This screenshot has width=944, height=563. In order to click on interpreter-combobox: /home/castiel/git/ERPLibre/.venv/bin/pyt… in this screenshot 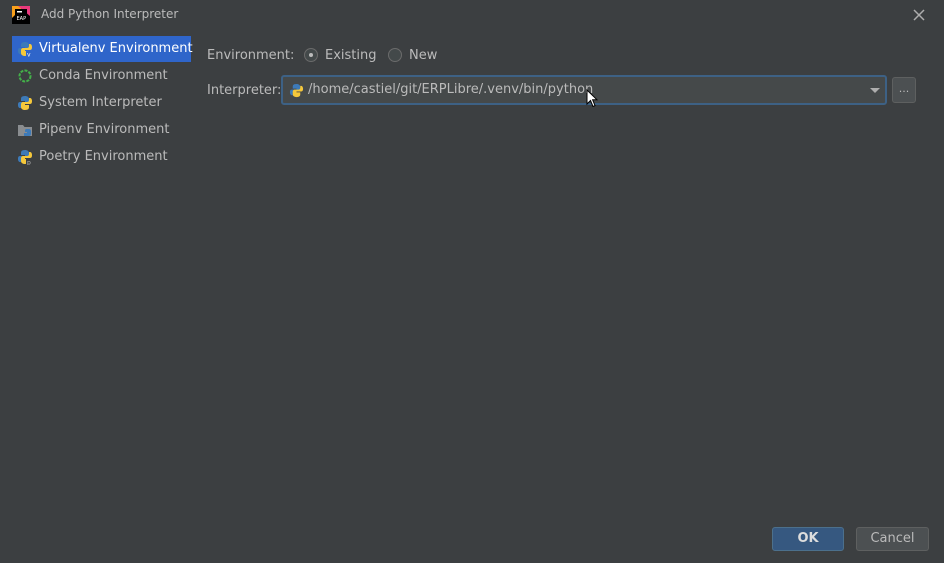, I will do `click(584, 90)`.